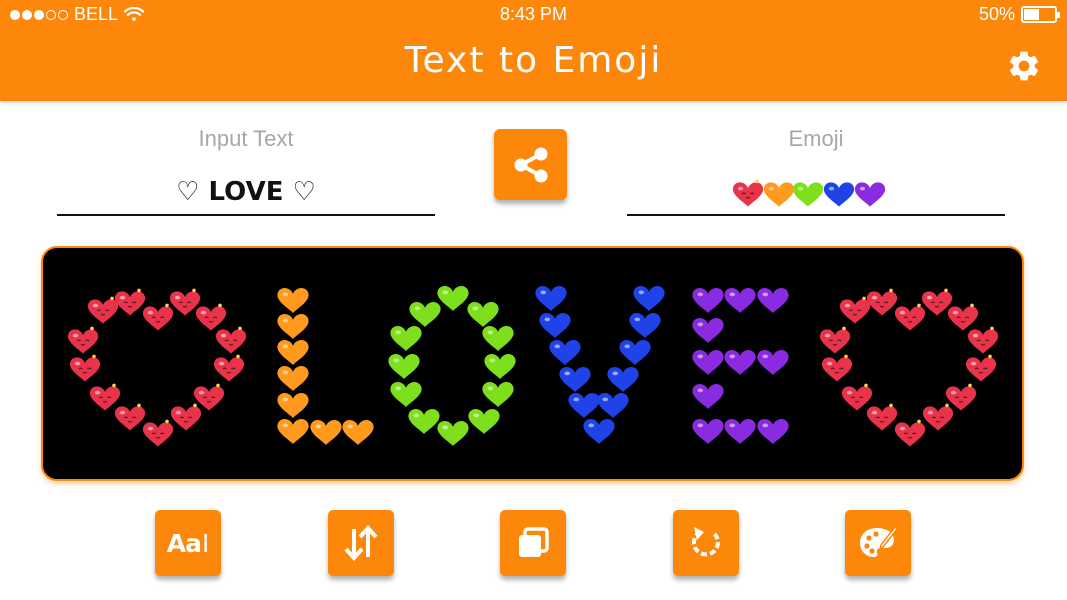 The image size is (1067, 600). Describe the element at coordinates (1040, 14) in the screenshot. I see `battery-icon` at that location.